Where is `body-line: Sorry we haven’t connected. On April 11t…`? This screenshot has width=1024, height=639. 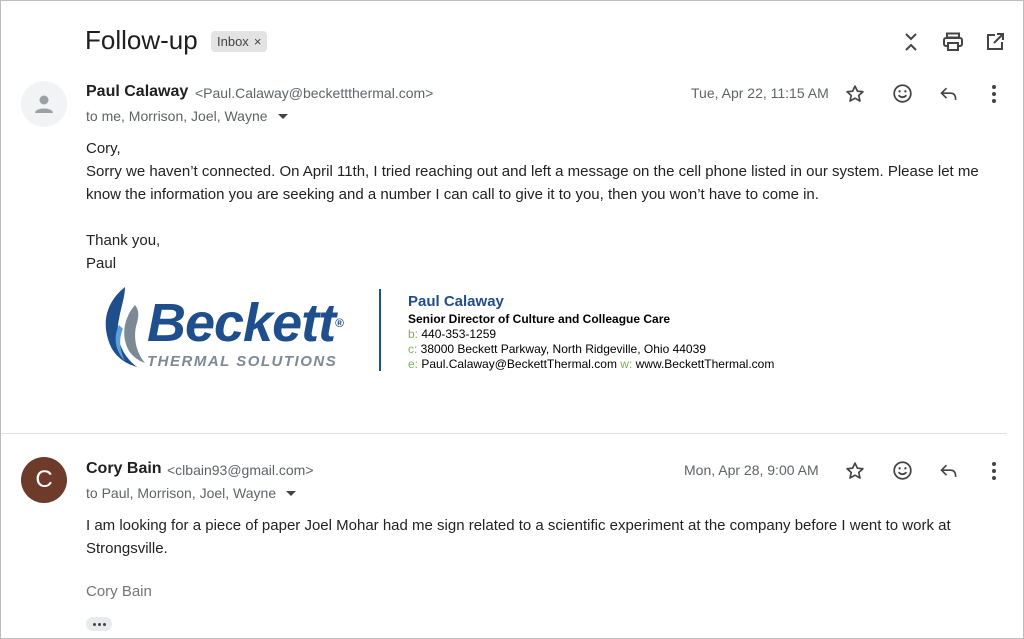
body-line: Sorry we haven’t connected. On April 11t… is located at coordinates (532, 171).